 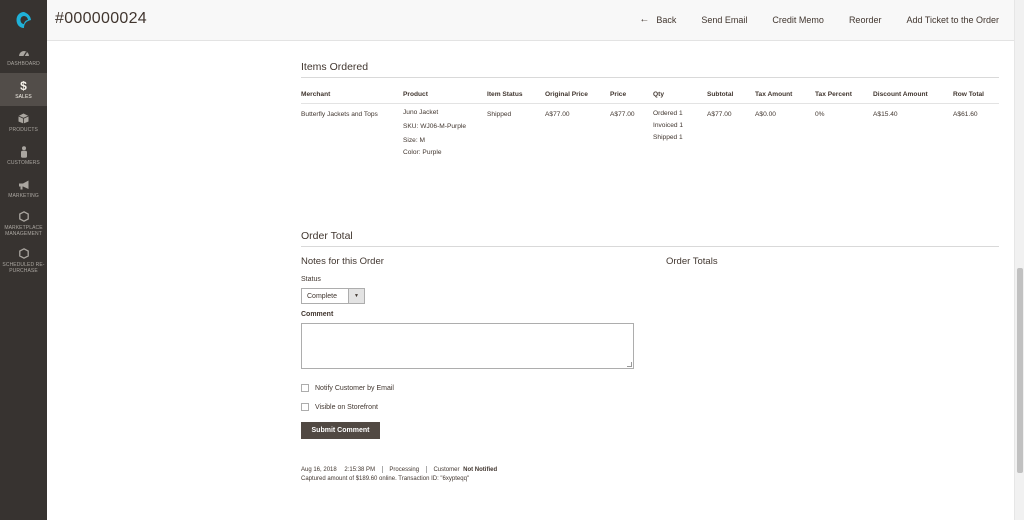 What do you see at coordinates (346, 407) in the screenshot?
I see `visible-storefront-label: Visible on Storefront` at bounding box center [346, 407].